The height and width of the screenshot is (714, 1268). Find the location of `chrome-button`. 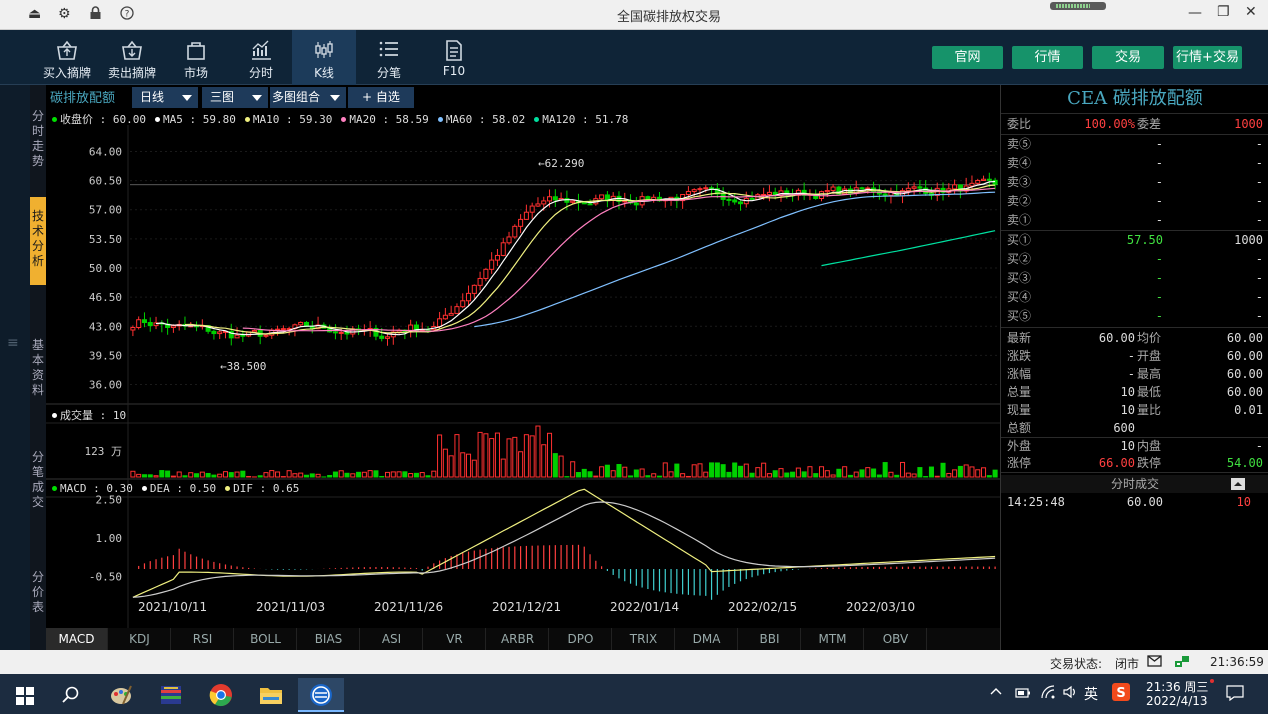

chrome-button is located at coordinates (221, 695).